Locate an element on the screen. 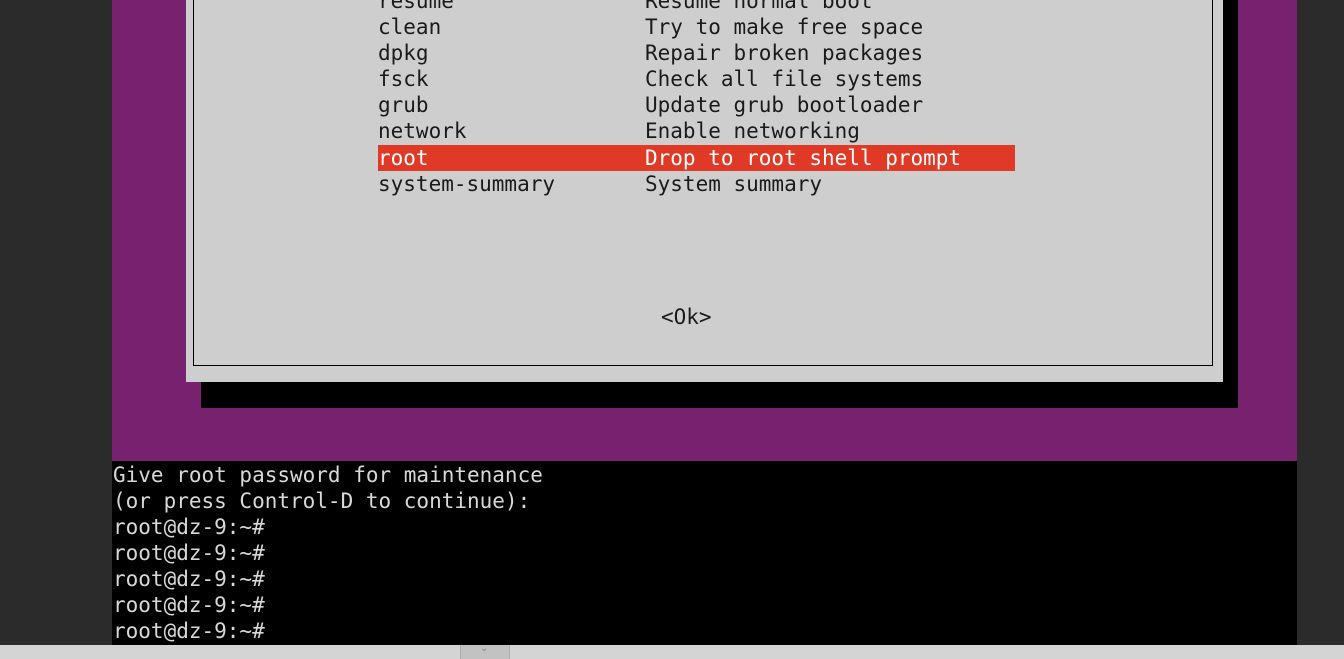 The image size is (1344, 659). menu-item-description: Try to make free space is located at coordinates (784, 27).